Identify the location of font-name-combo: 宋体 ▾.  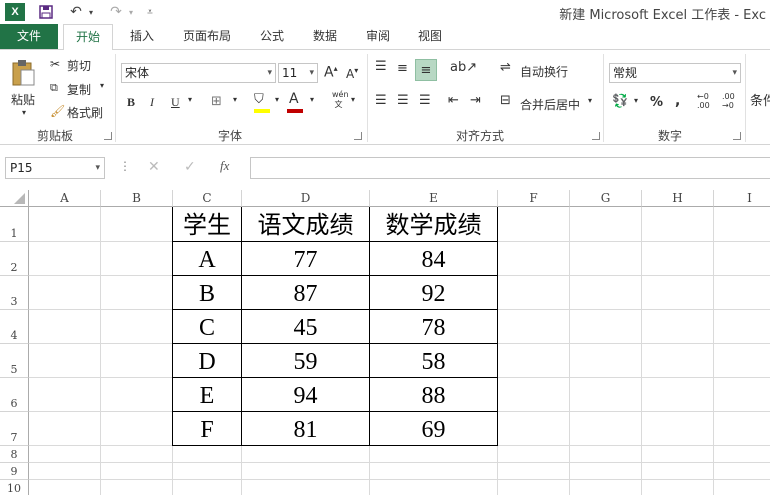
(198, 73).